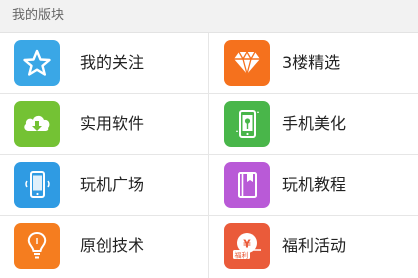 Image resolution: width=418 pixels, height=278 pixels. I want to click on lightbulb-icon, so click(37, 246).